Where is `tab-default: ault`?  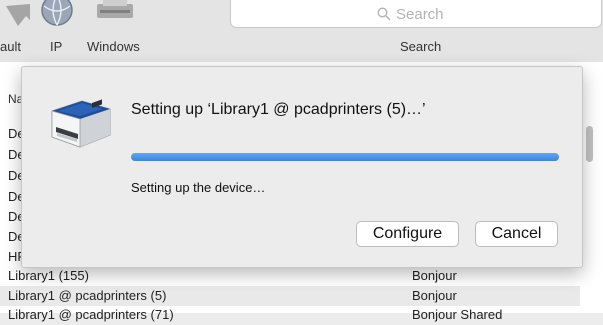
tab-default: ault is located at coordinates (10, 46).